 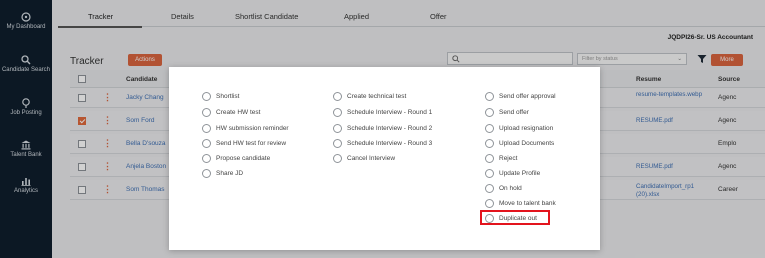 What do you see at coordinates (520, 96) in the screenshot?
I see `option-send-offer-approval: Send offer approval` at bounding box center [520, 96].